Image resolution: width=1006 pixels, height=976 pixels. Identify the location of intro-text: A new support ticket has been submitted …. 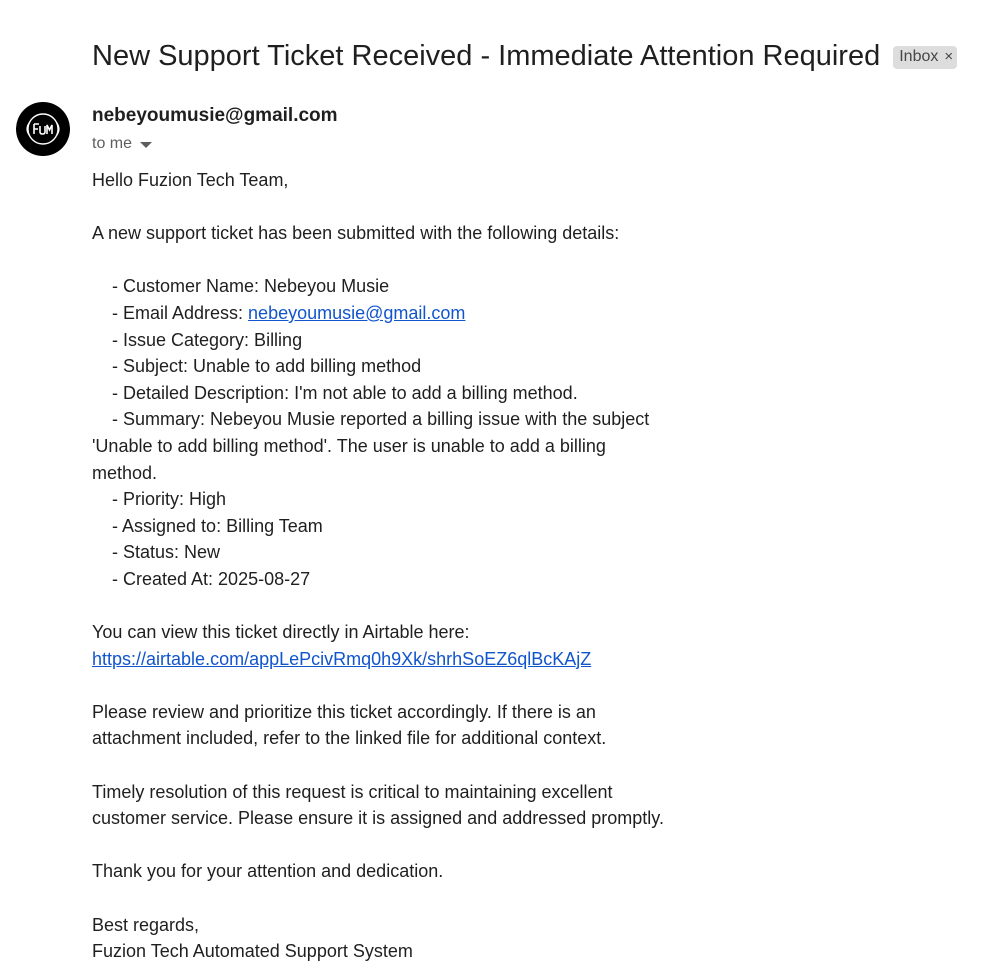
(356, 233).